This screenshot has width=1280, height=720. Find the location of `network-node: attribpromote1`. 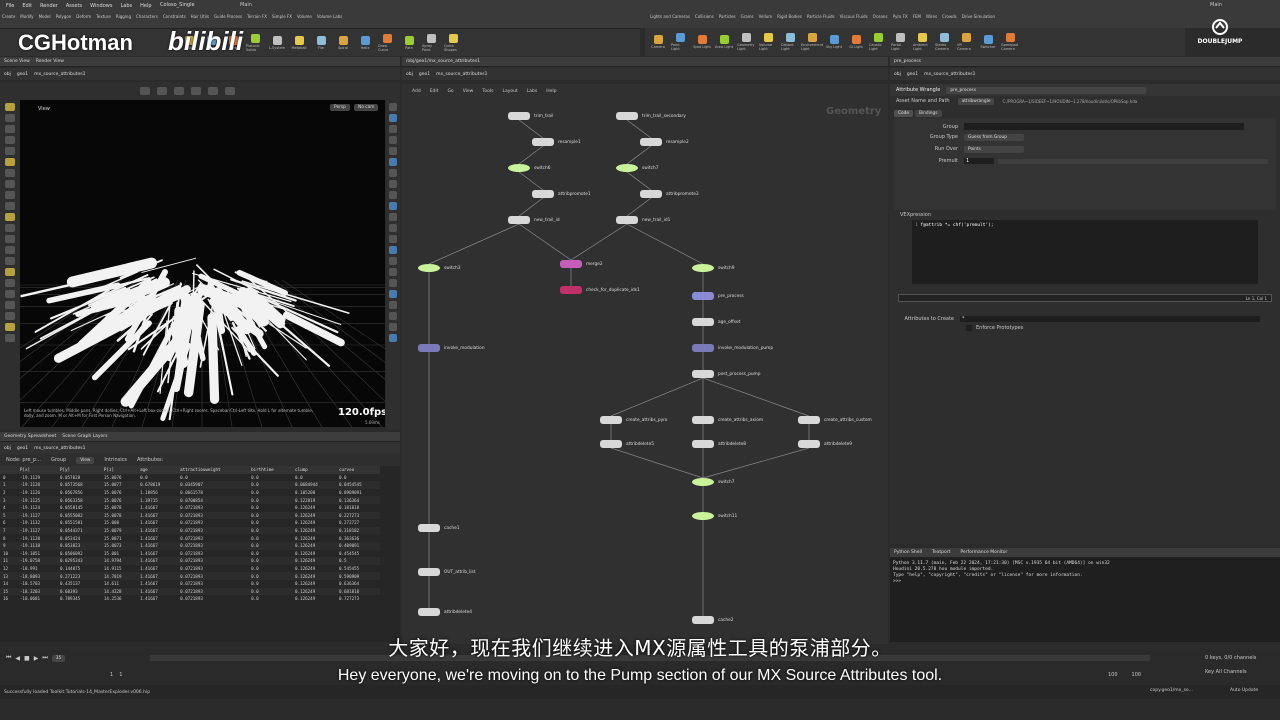

network-node: attribpromote1 is located at coordinates (561, 194).